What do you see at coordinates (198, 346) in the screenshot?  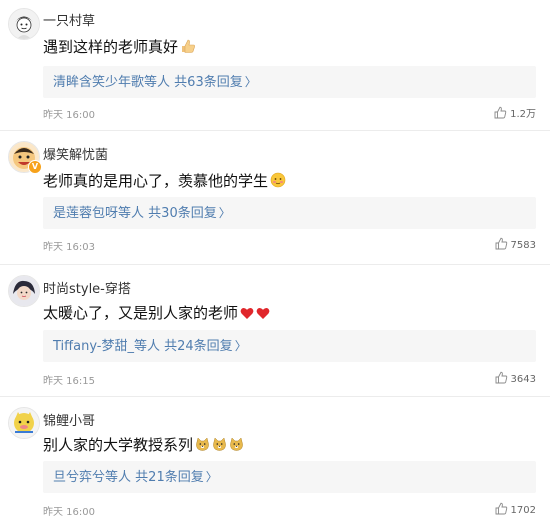 I see `reply-count: 共24条回复` at bounding box center [198, 346].